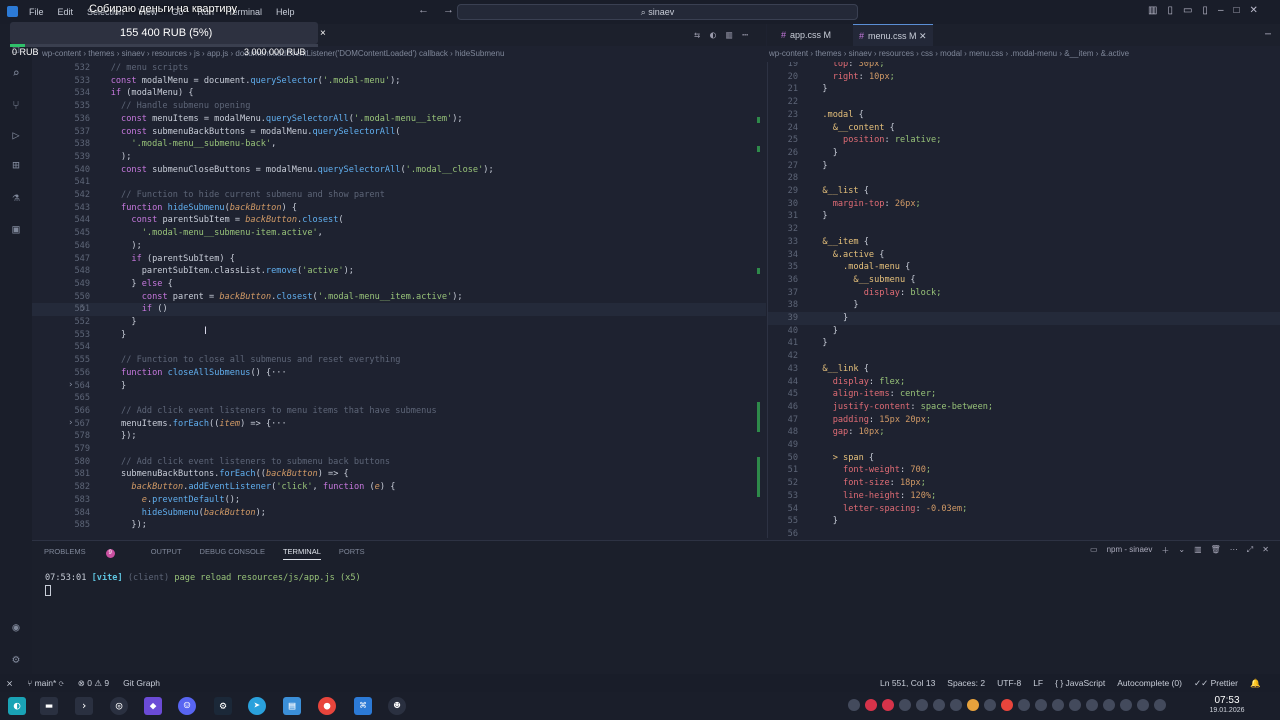 The width and height of the screenshot is (1280, 720). I want to click on menu-file: File, so click(36, 12).